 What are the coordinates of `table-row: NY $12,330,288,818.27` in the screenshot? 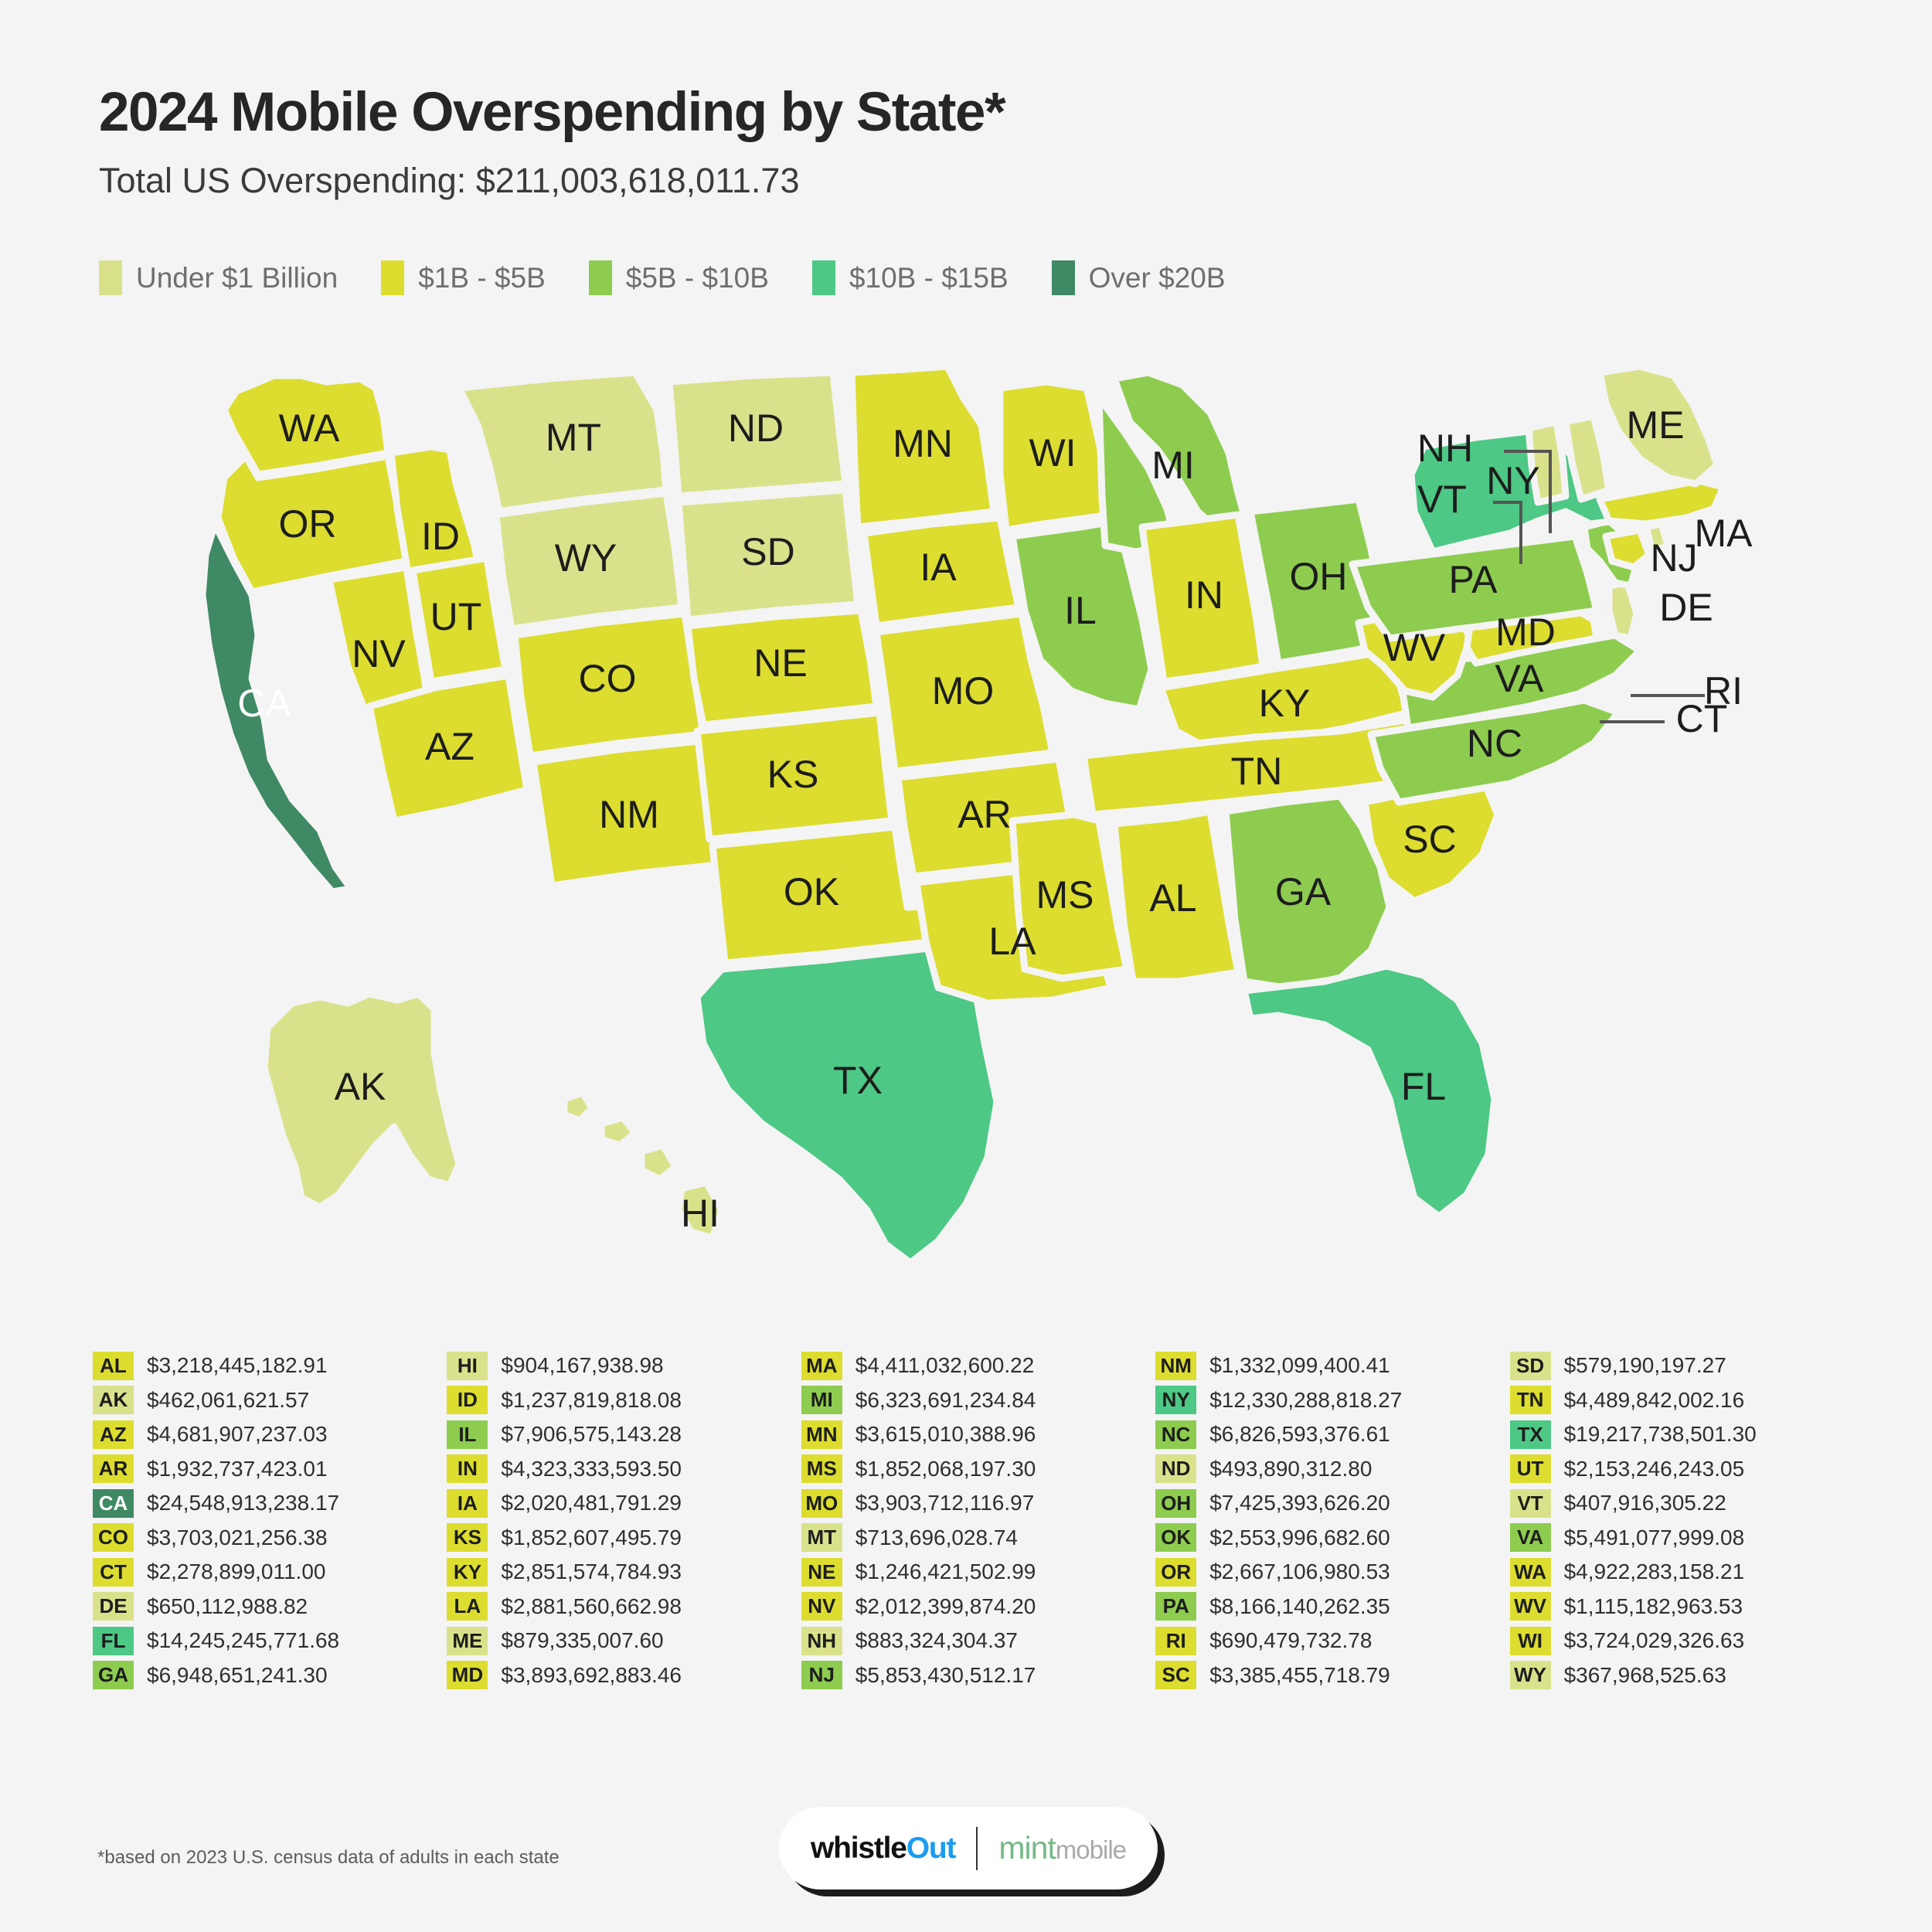 It's located at (1327, 1400).